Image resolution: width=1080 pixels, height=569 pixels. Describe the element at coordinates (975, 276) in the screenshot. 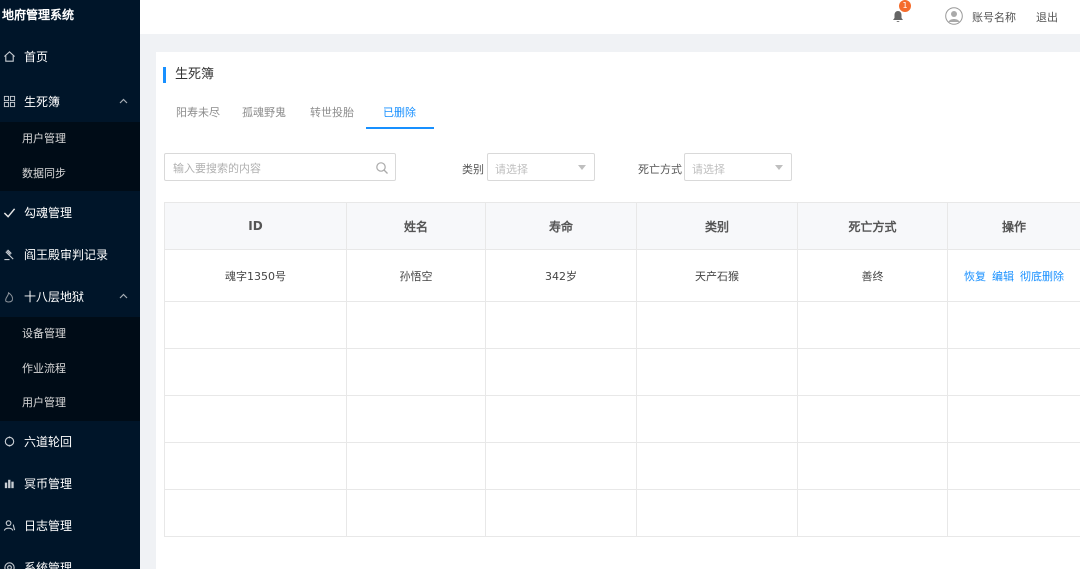

I see `restore-link: 恢复` at that location.